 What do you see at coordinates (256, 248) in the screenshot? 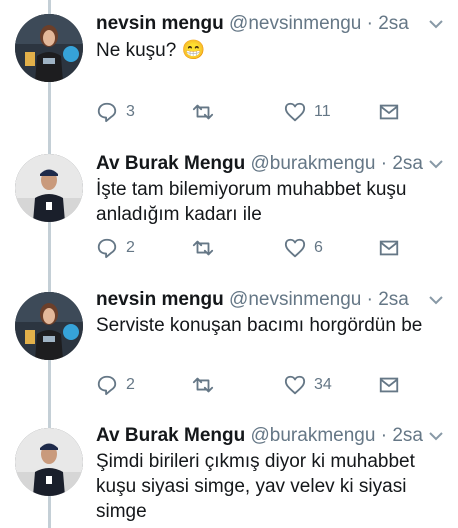
I see `tweet-actions: 2 6` at bounding box center [256, 248].